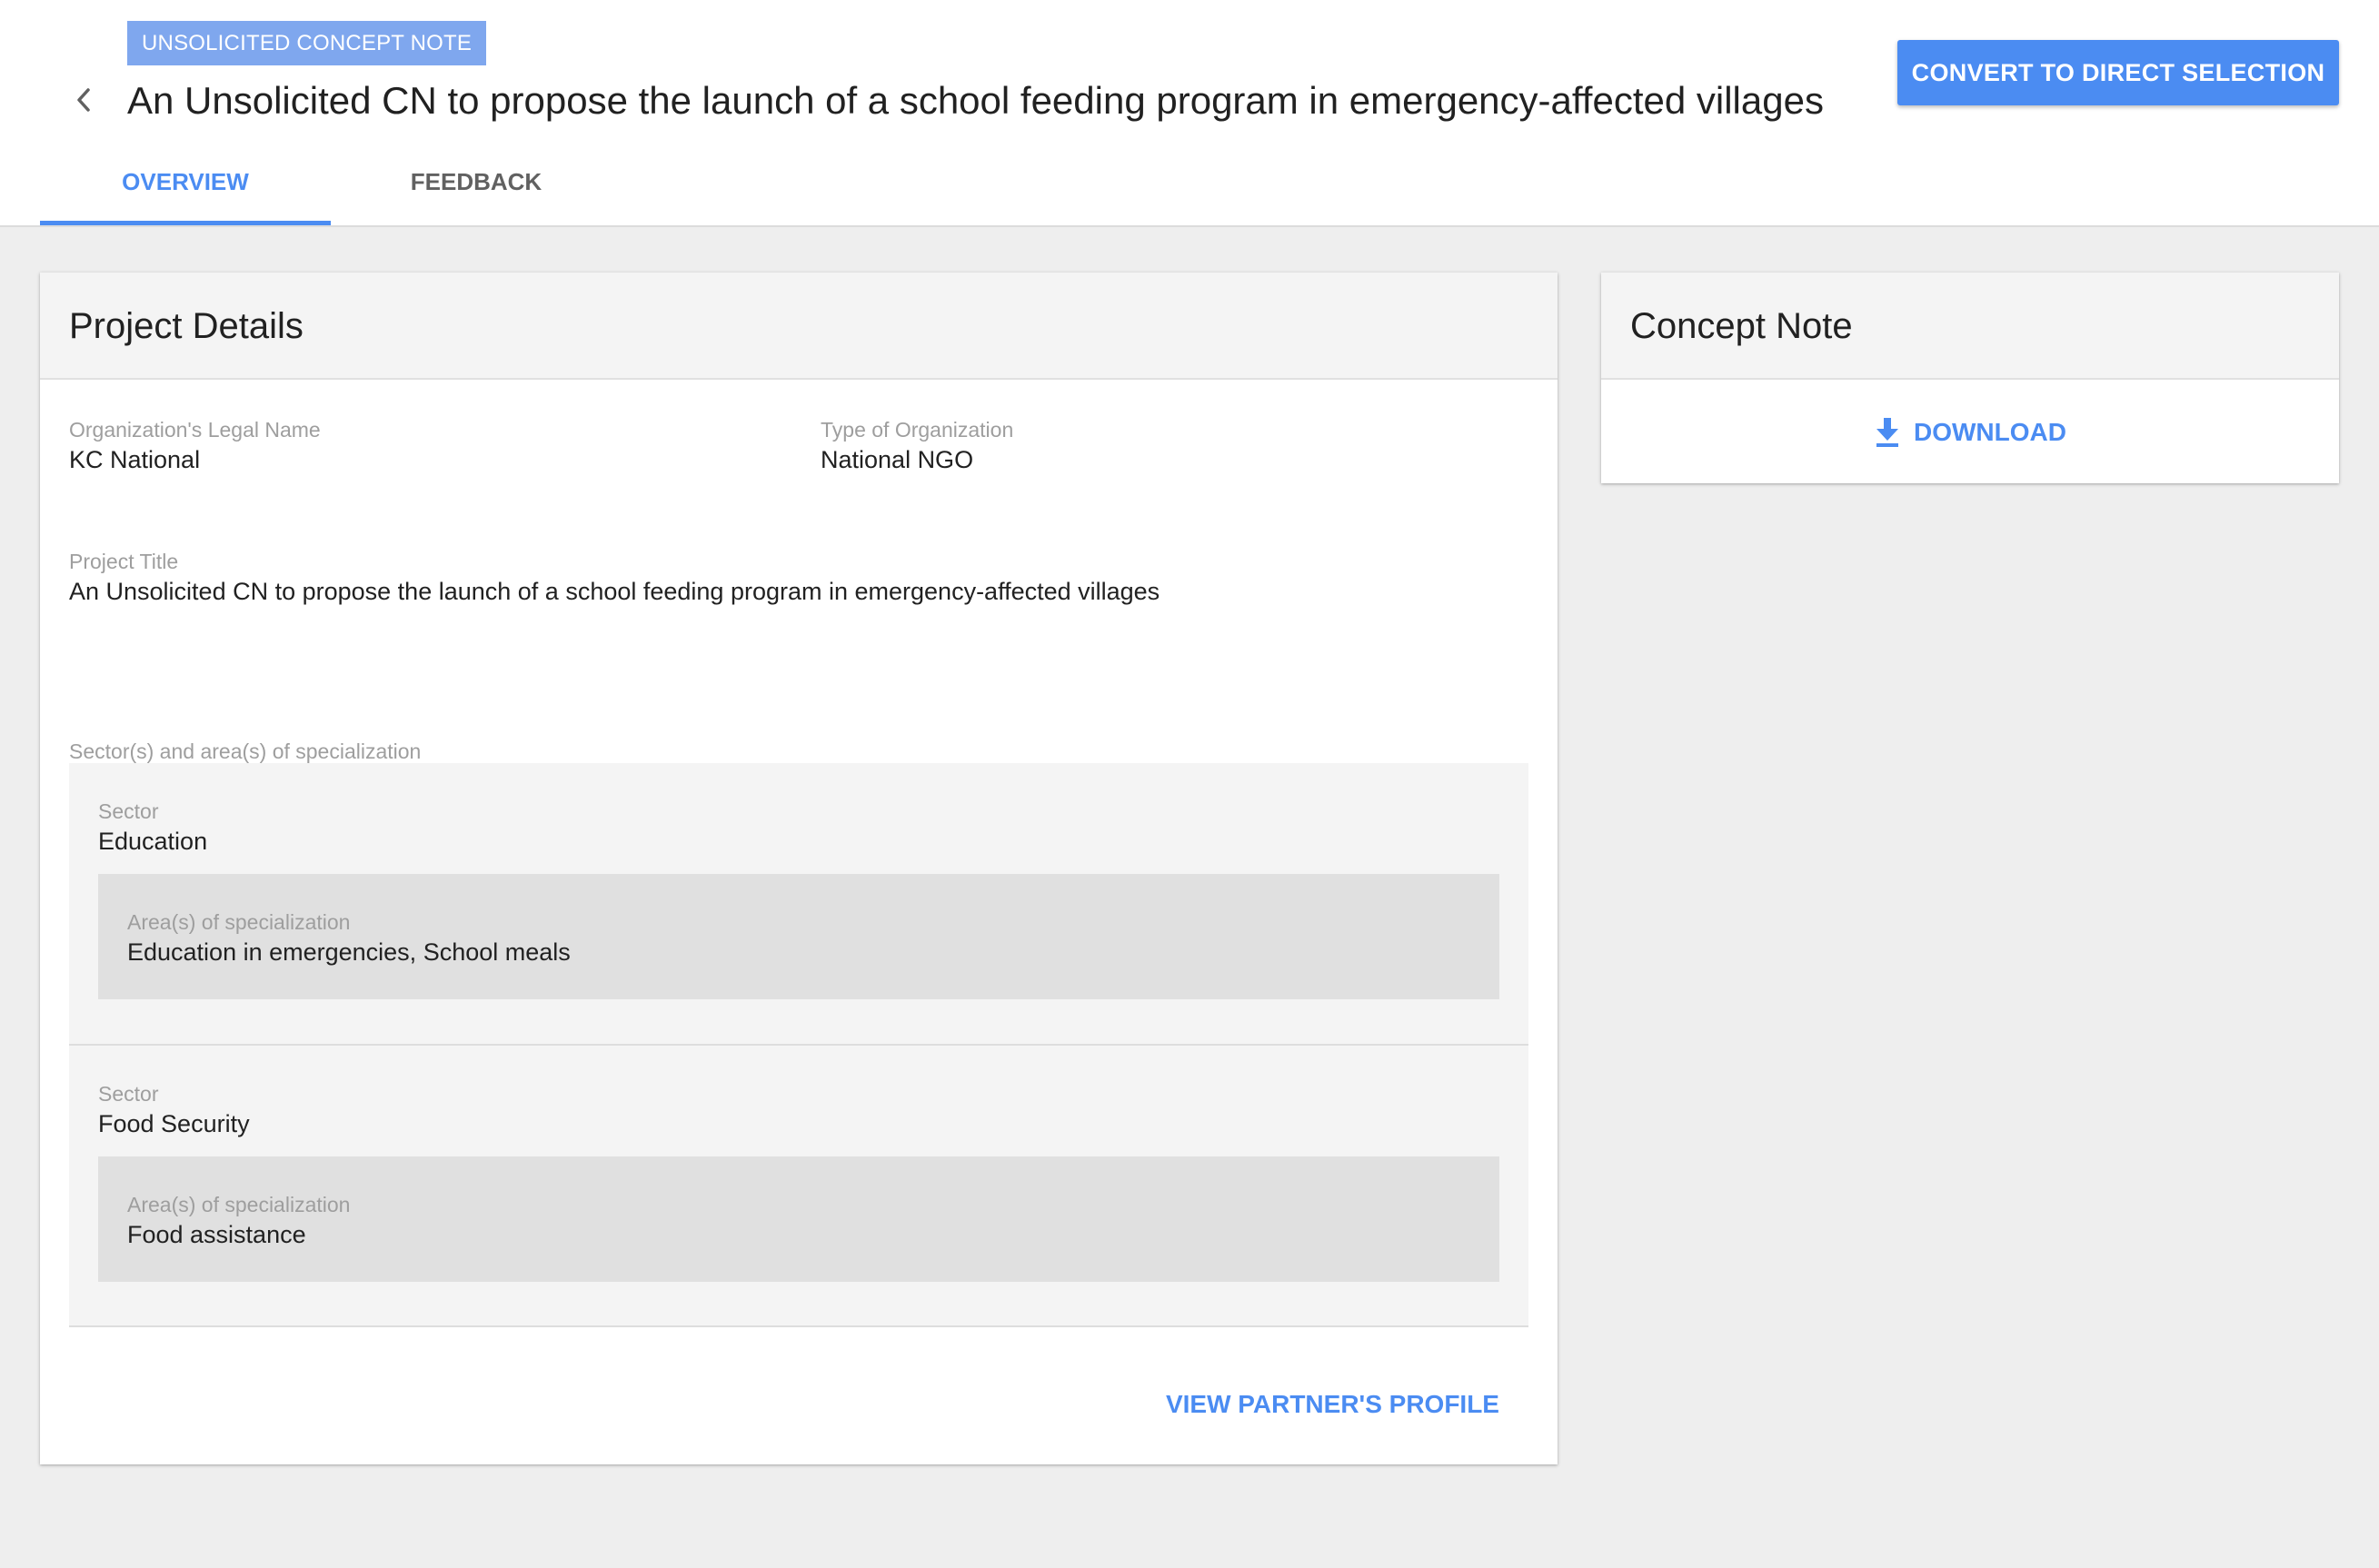  I want to click on field-label: Type of Organization, so click(918, 430).